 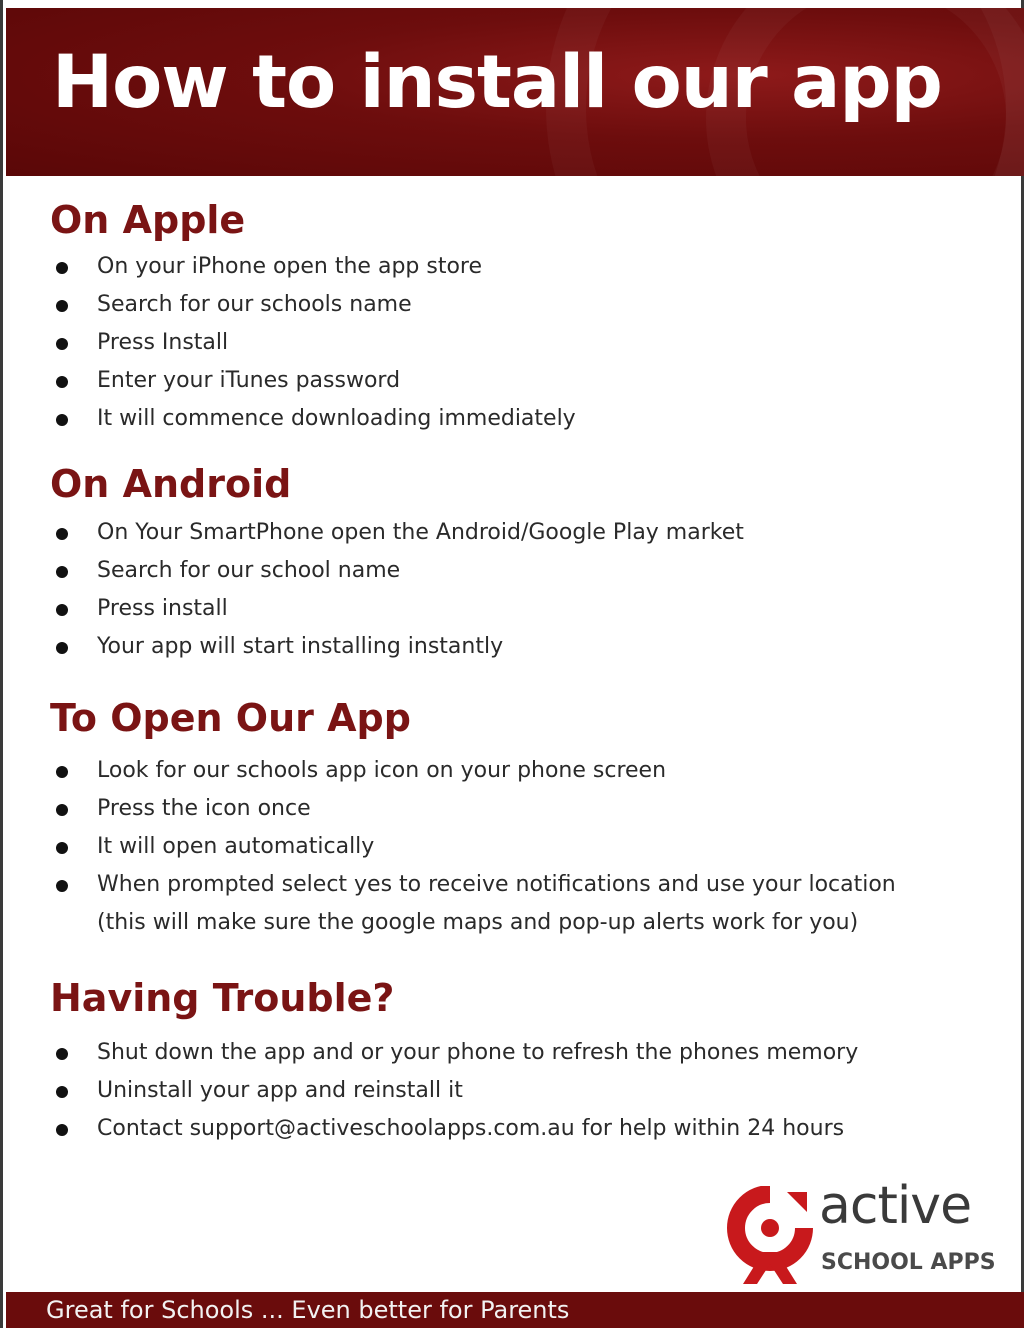 I want to click on list-item: Search for our school name, so click(x=373, y=571).